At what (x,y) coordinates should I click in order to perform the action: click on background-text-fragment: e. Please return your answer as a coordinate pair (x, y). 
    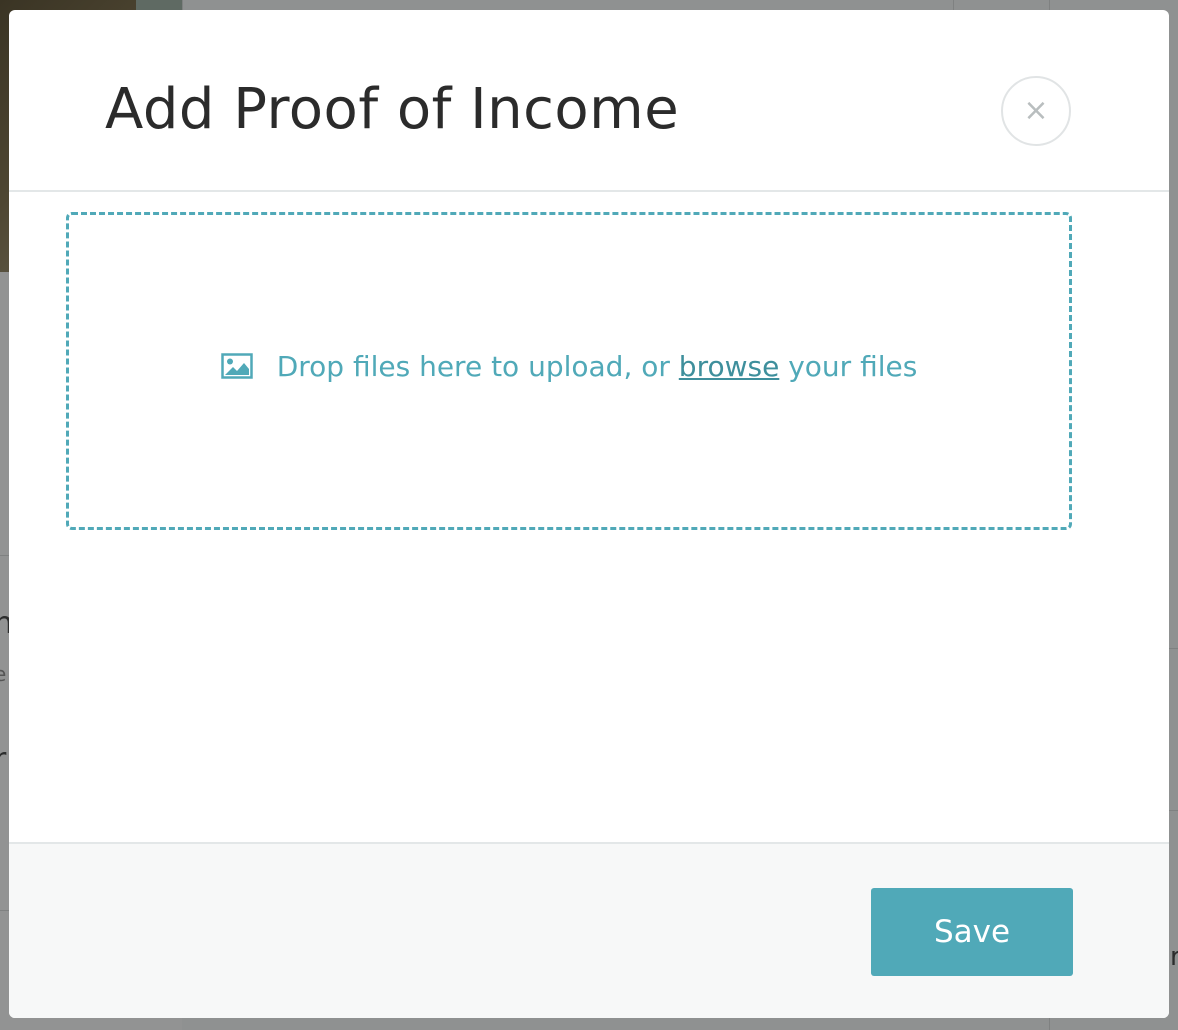
    Looking at the image, I should click on (3, 674).